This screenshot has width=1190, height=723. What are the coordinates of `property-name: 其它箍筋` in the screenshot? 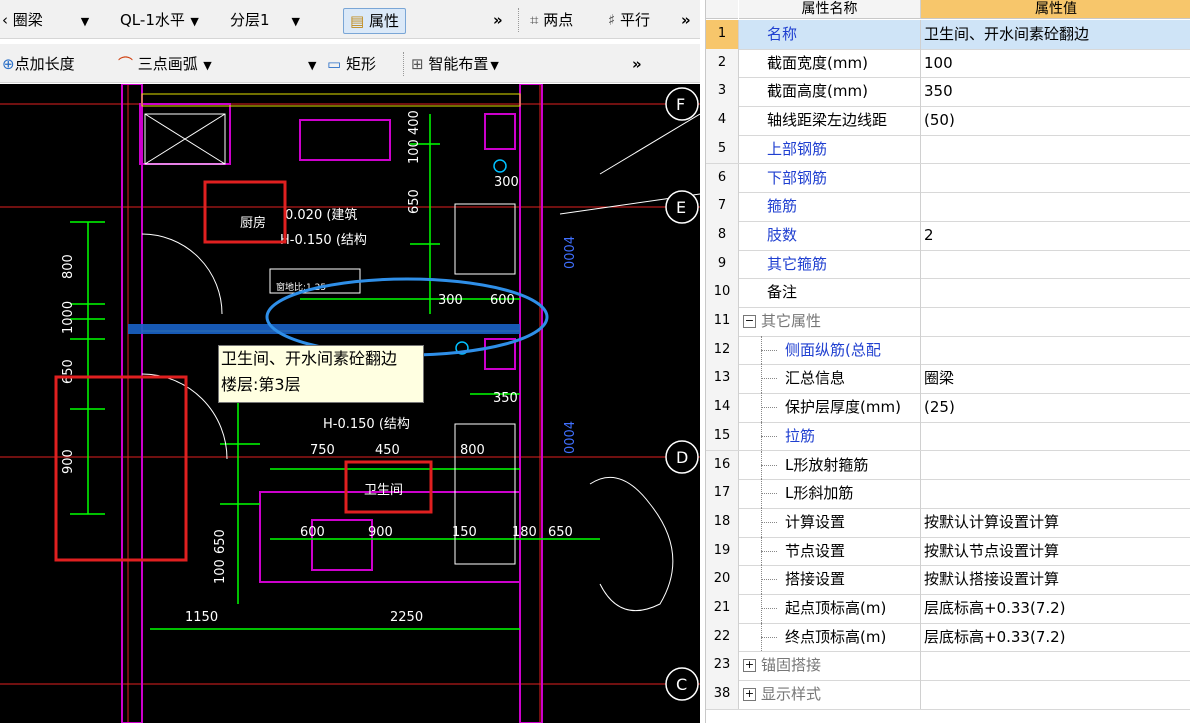 It's located at (830, 264).